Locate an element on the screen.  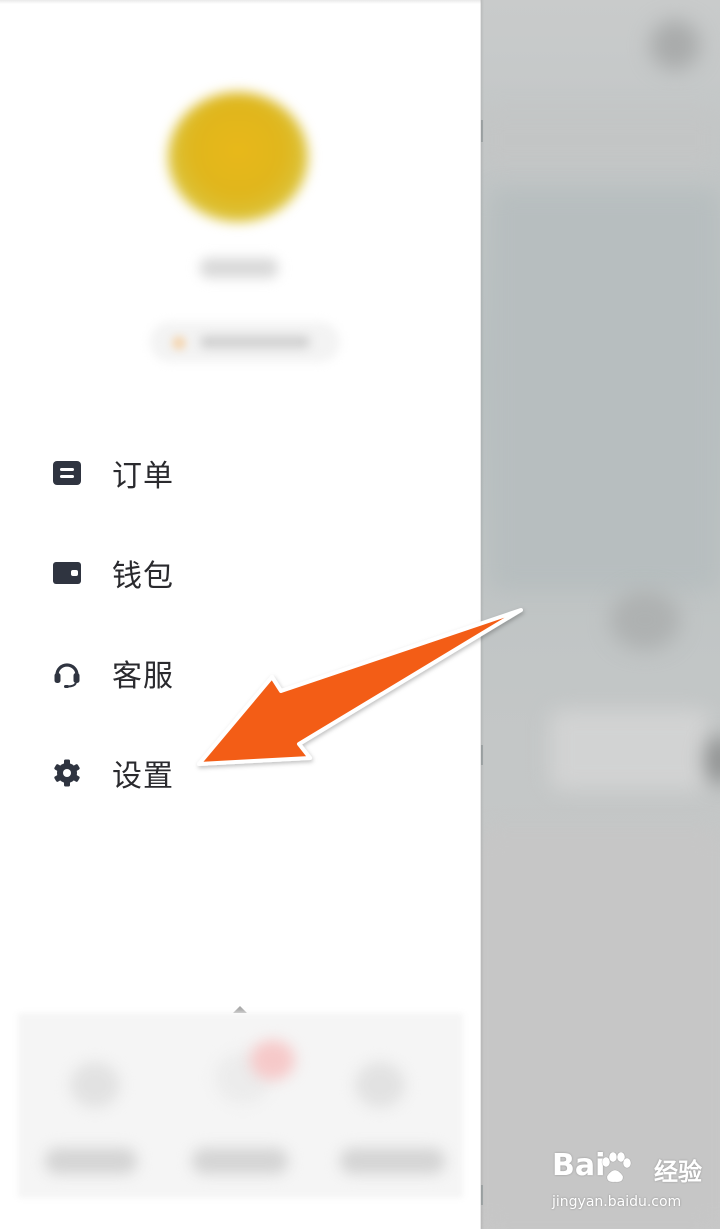
blurred-map-area is located at coordinates (605, 390).